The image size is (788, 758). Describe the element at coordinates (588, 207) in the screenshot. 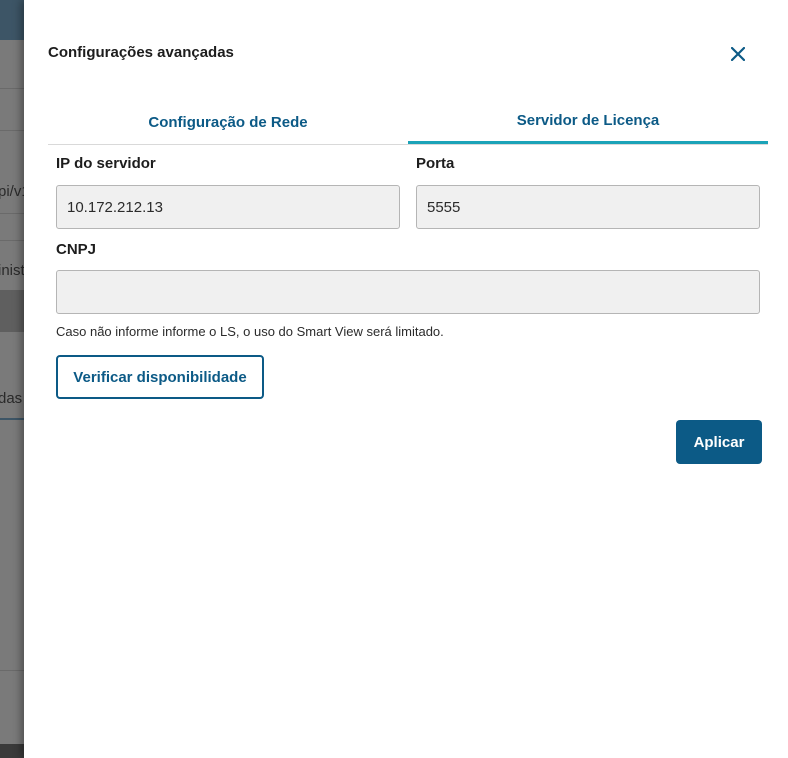

I see `port-input` at that location.